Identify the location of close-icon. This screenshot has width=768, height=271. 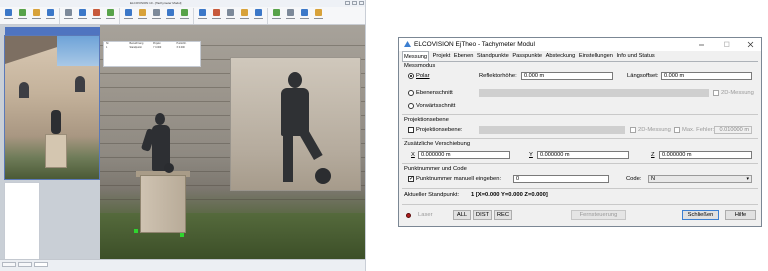
(750, 44).